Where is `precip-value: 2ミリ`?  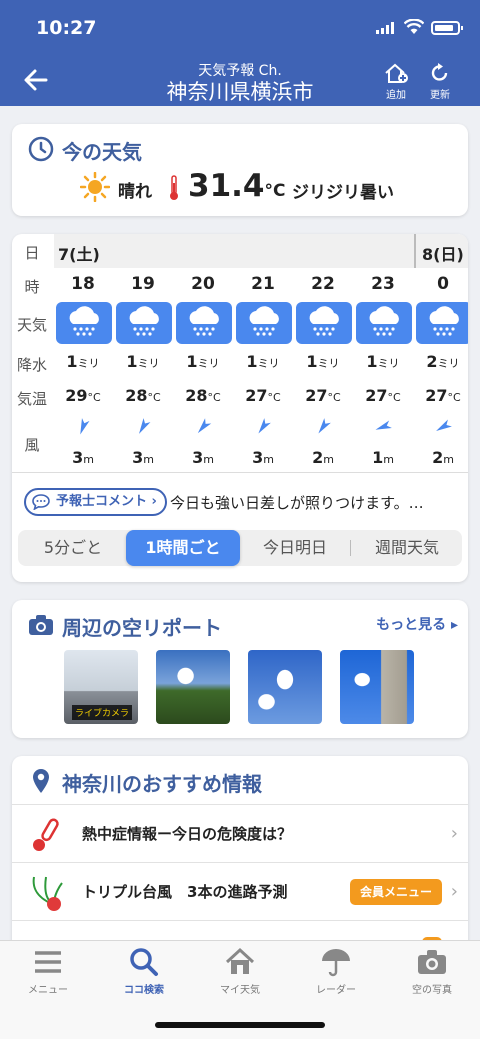
precip-value: 2ミリ is located at coordinates (441, 361).